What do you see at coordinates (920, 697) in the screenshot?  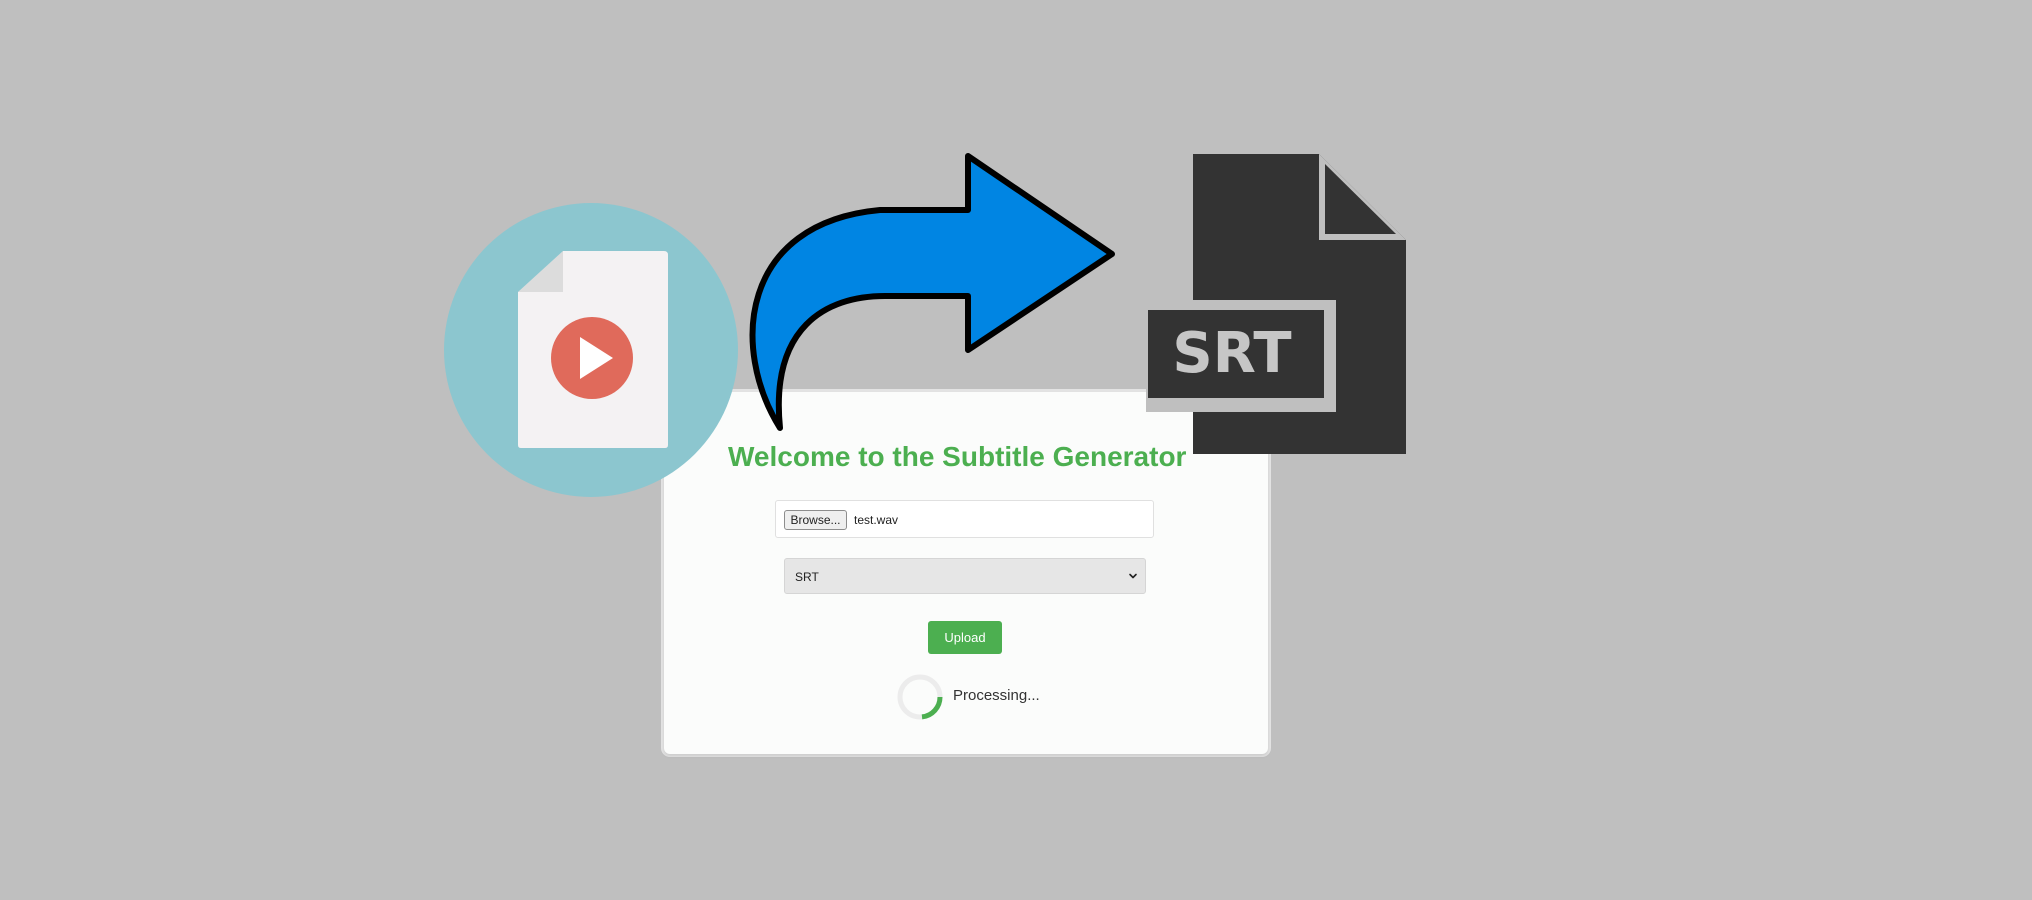 I see `loading-spinner-icon` at bounding box center [920, 697].